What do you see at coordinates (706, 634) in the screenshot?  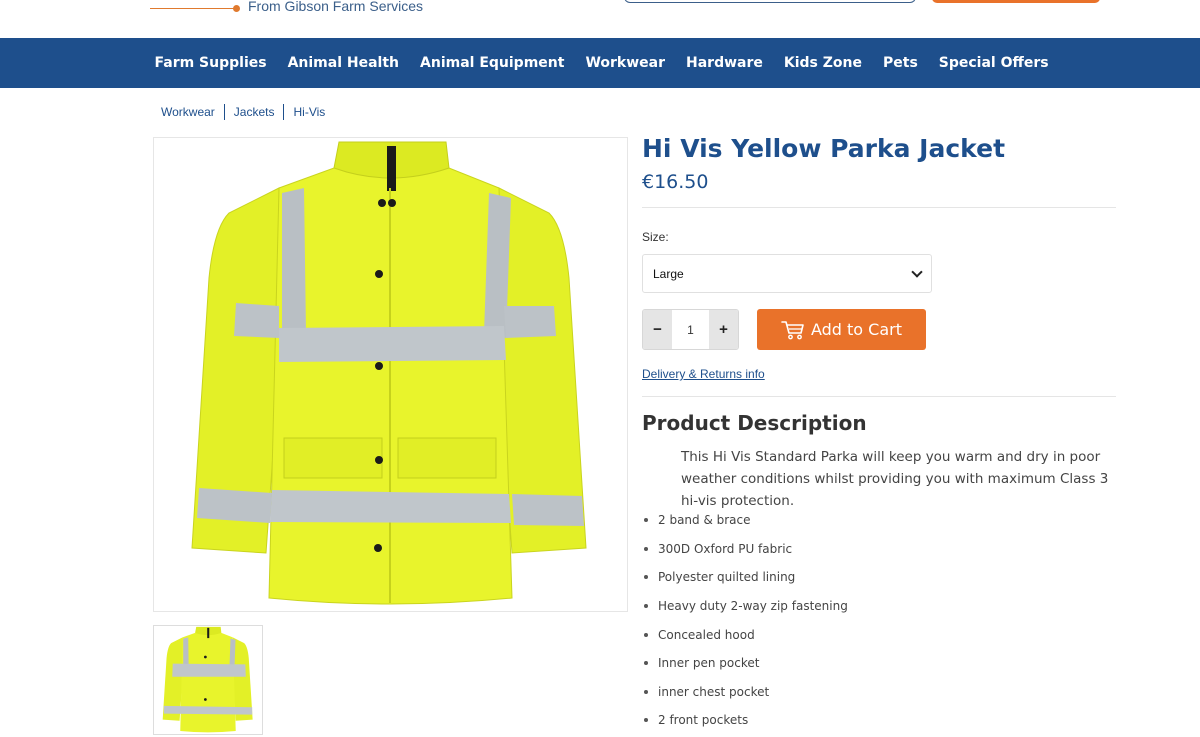 I see `feature-text: Concealed hood` at bounding box center [706, 634].